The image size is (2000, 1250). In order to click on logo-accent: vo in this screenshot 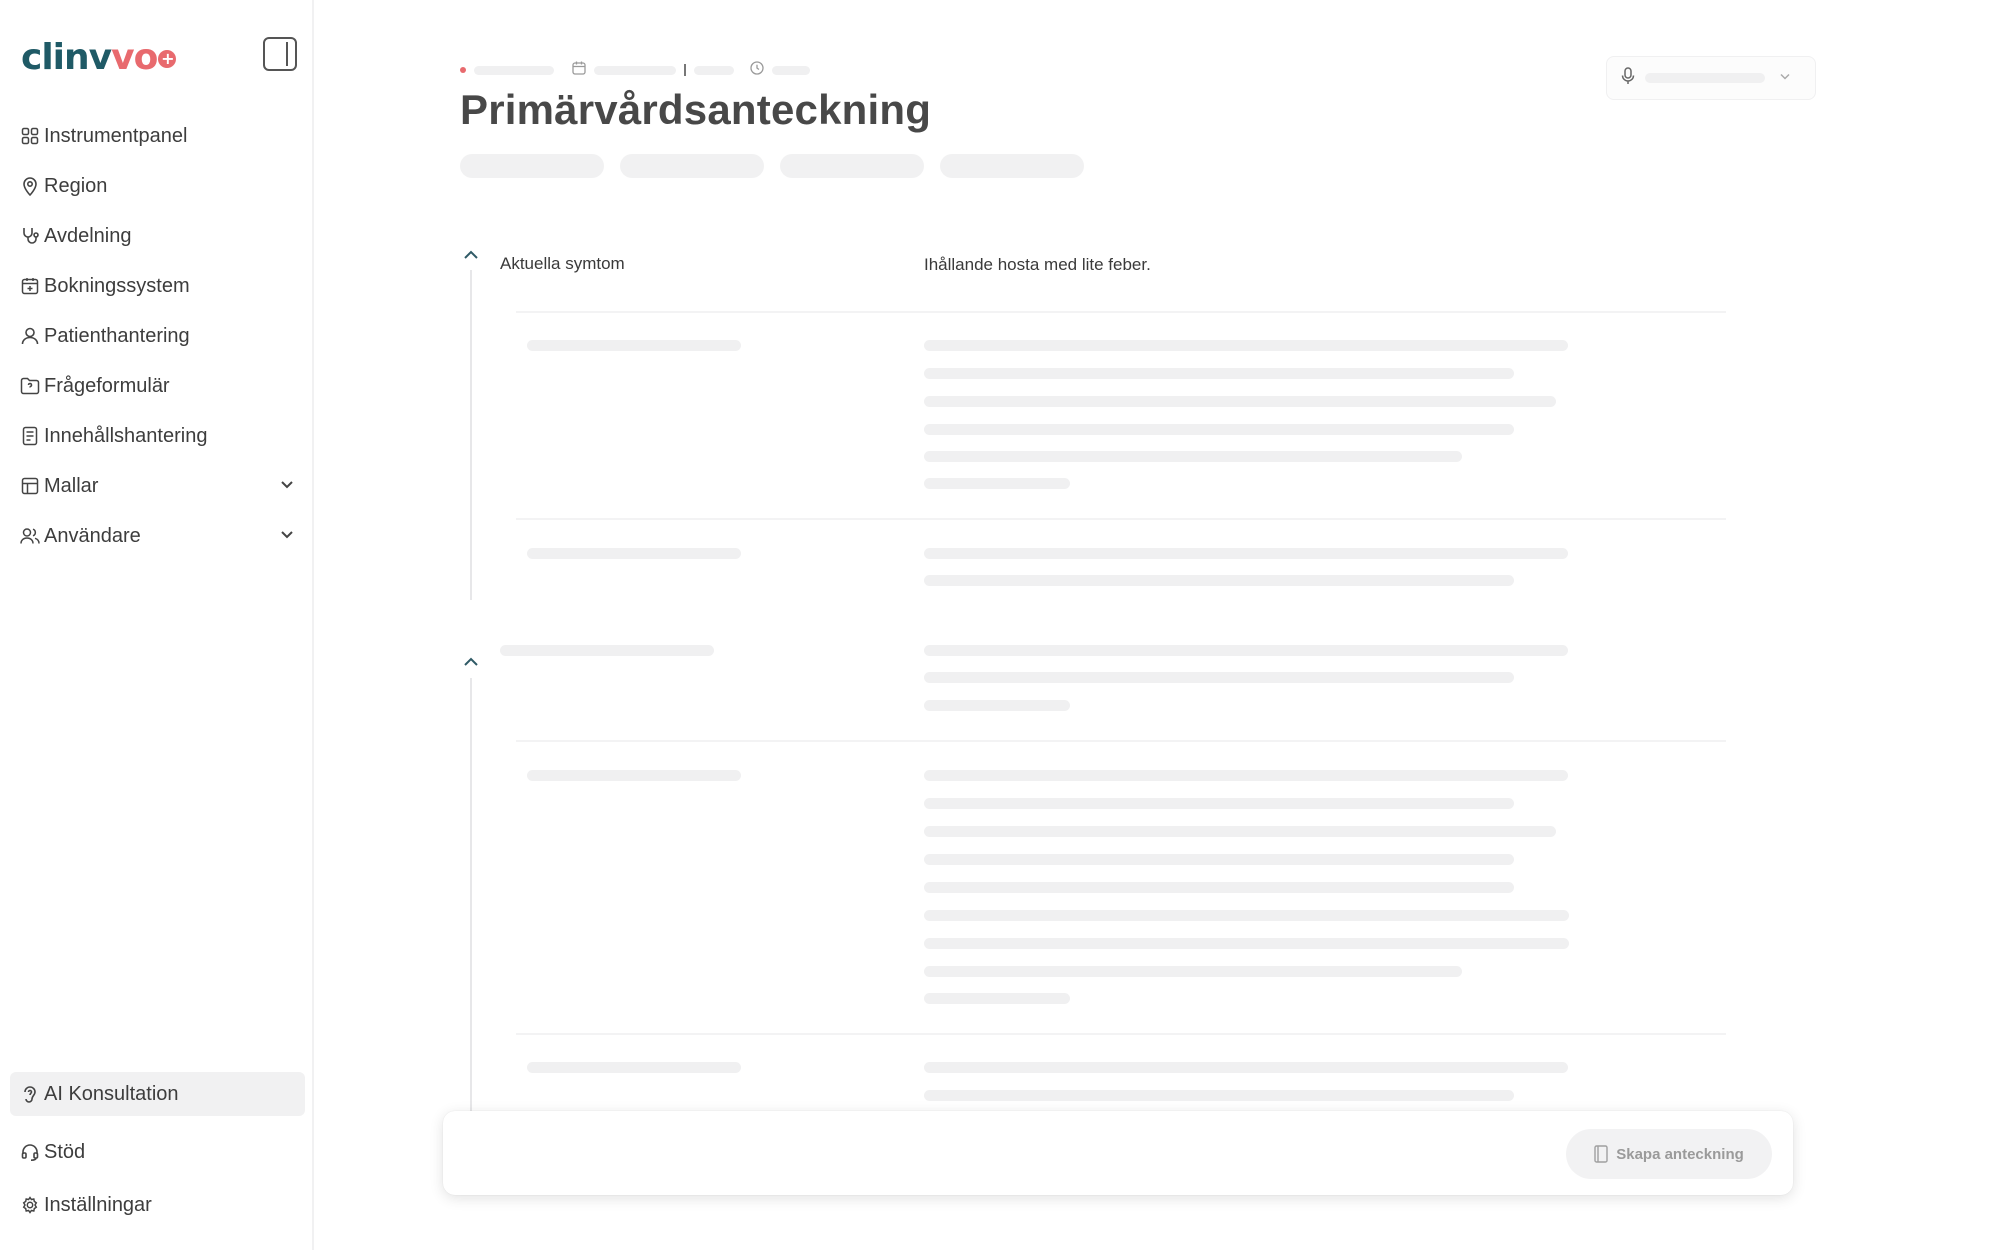, I will do `click(134, 57)`.